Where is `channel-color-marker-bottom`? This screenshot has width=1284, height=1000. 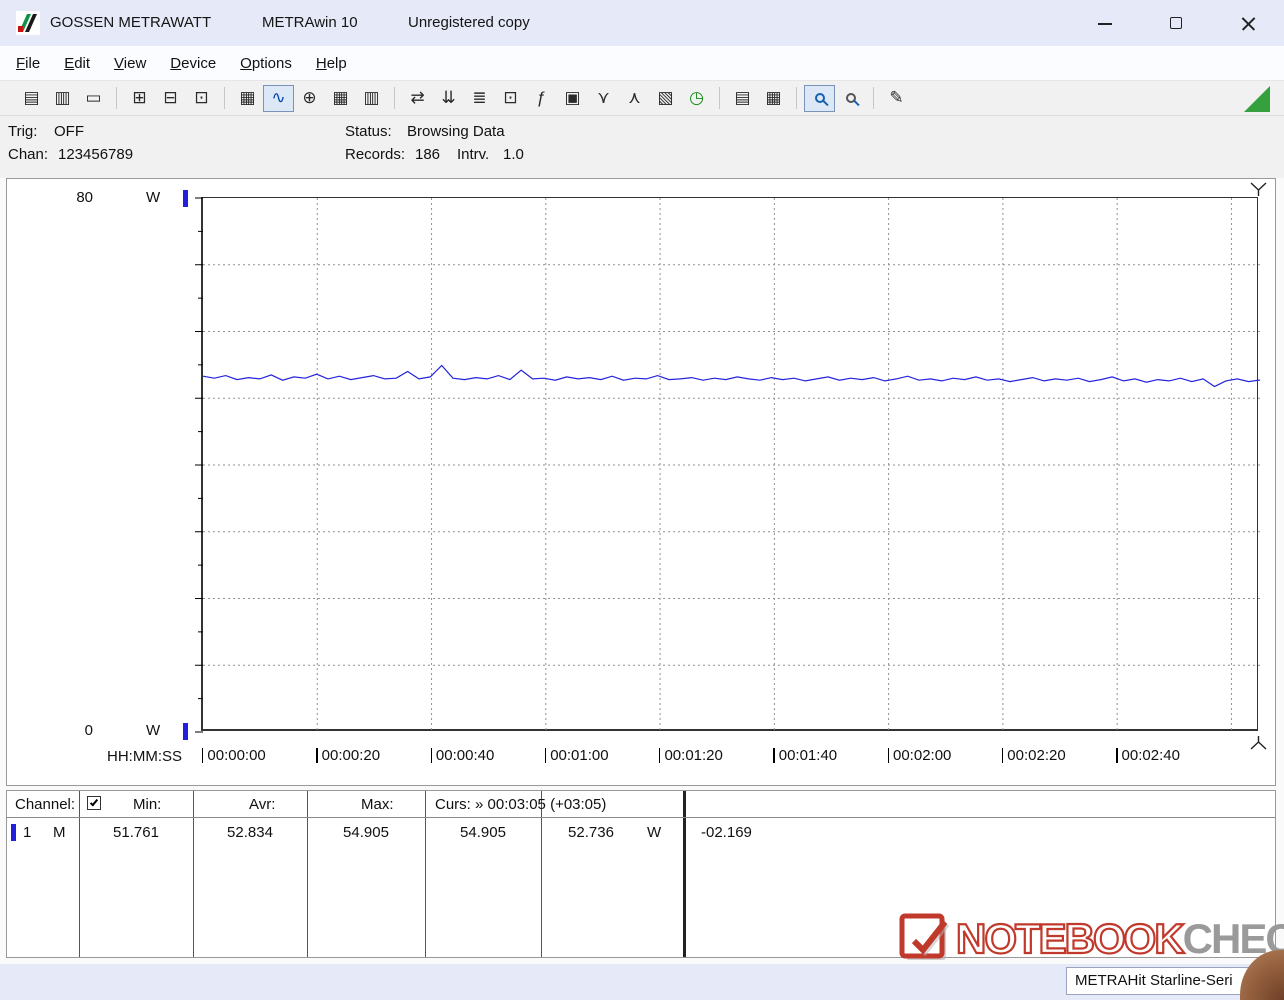
channel-color-marker-bottom is located at coordinates (185, 731).